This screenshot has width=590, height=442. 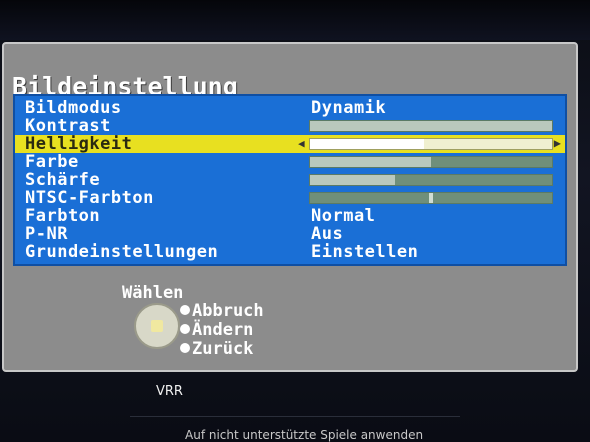 What do you see at coordinates (295, 416) in the screenshot?
I see `divider` at bounding box center [295, 416].